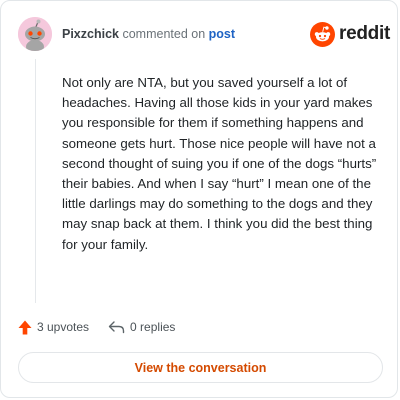 Image resolution: width=400 pixels, height=400 pixels. Describe the element at coordinates (63, 327) in the screenshot. I see `upvote-count: 3 upvotes` at that location.